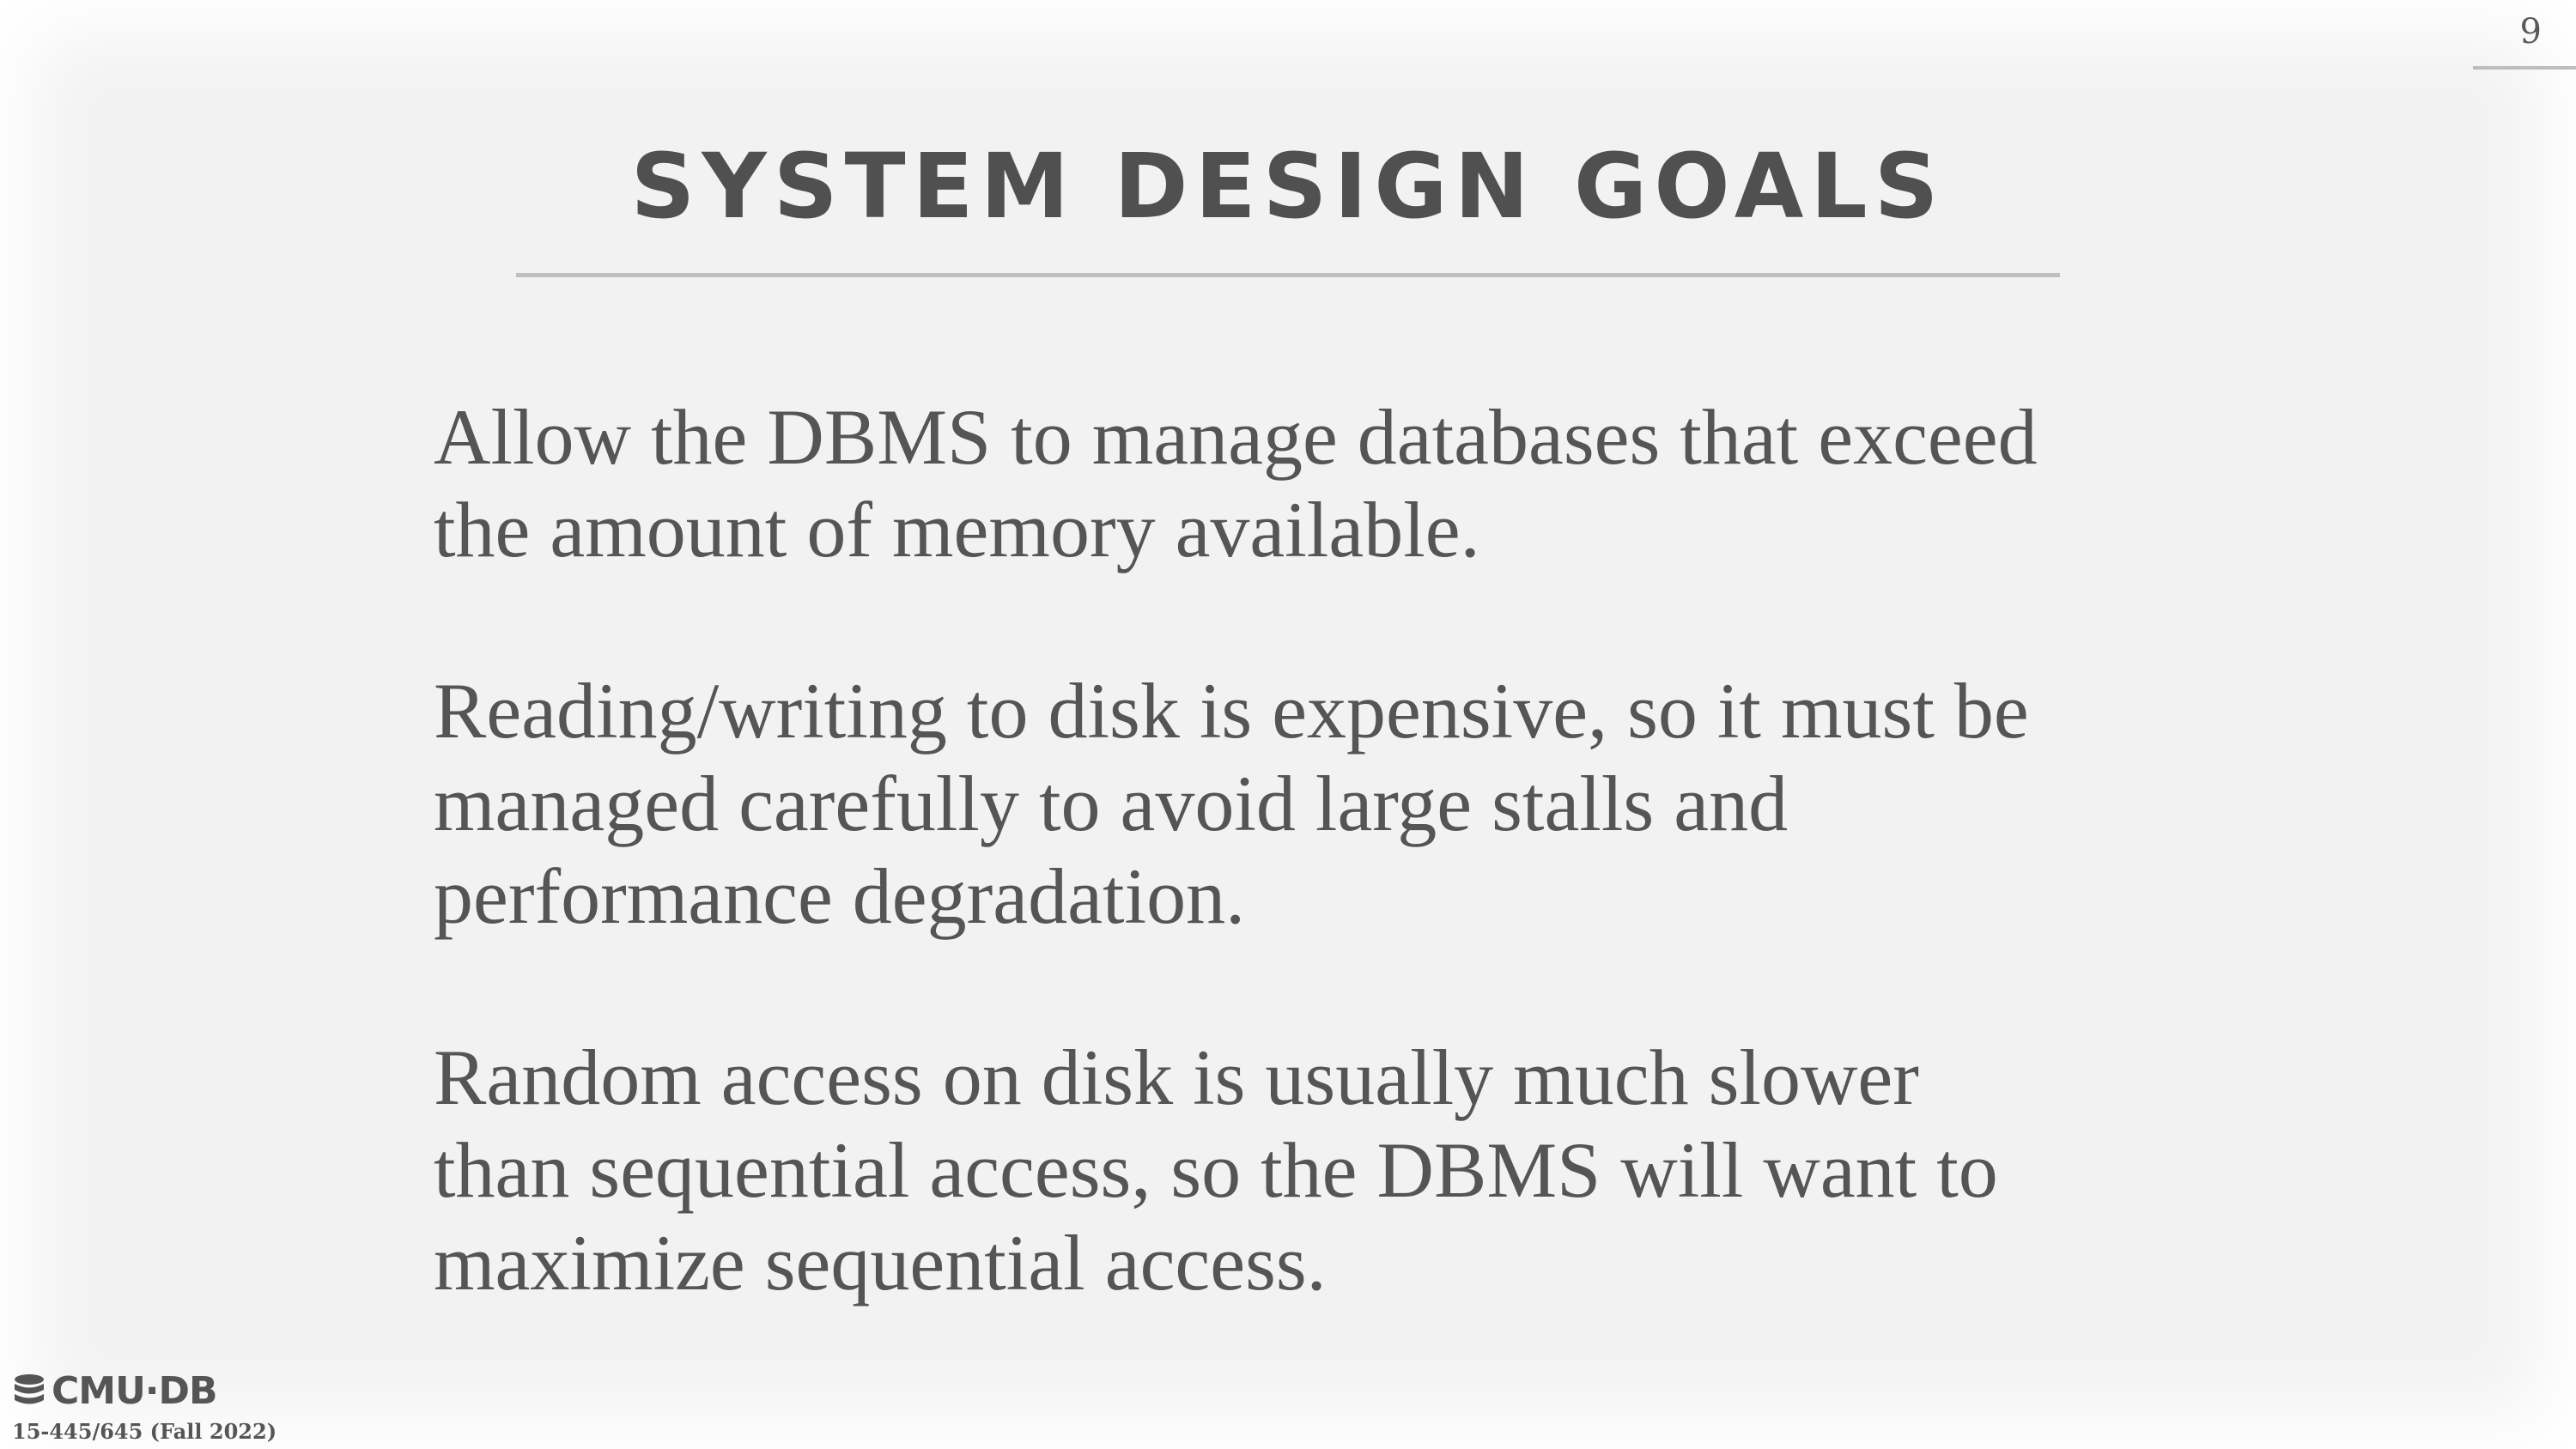 The width and height of the screenshot is (2576, 1449). Describe the element at coordinates (135, 1391) in the screenshot. I see `logo-text: CMU·DB` at that location.